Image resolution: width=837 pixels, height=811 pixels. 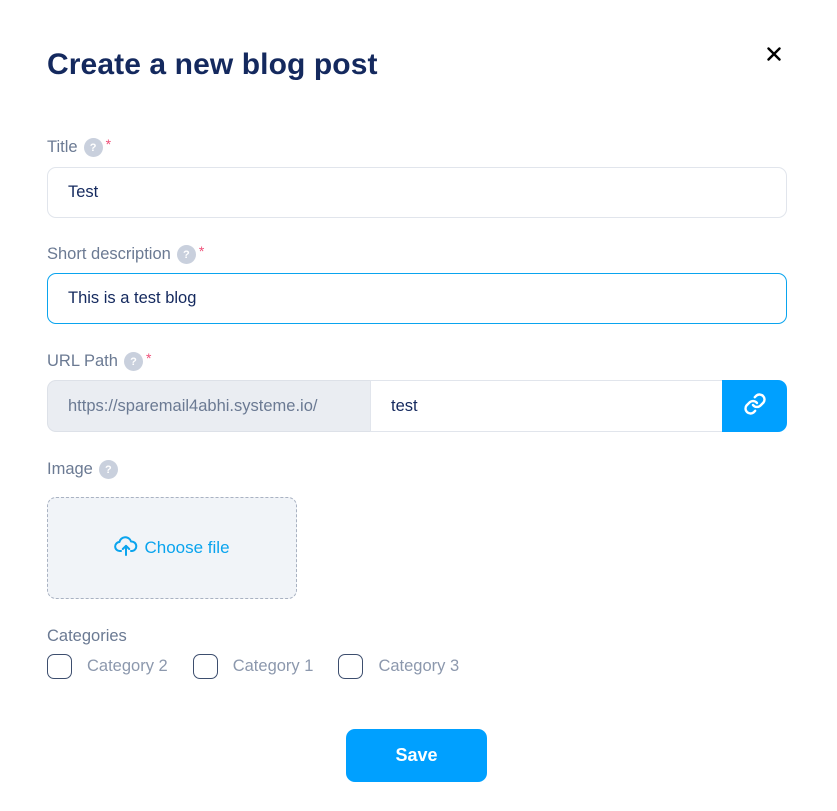 What do you see at coordinates (79, 146) in the screenshot?
I see `title-label: Title ? *` at bounding box center [79, 146].